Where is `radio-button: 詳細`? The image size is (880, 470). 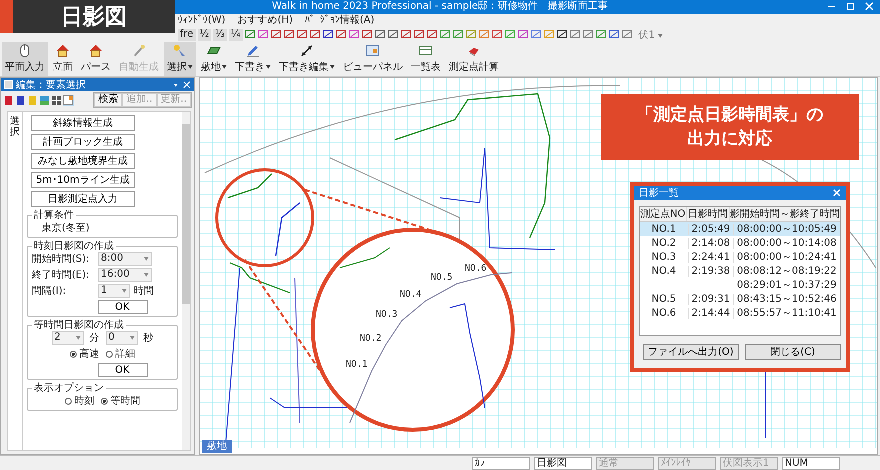 radio-button: 詳細 is located at coordinates (121, 354).